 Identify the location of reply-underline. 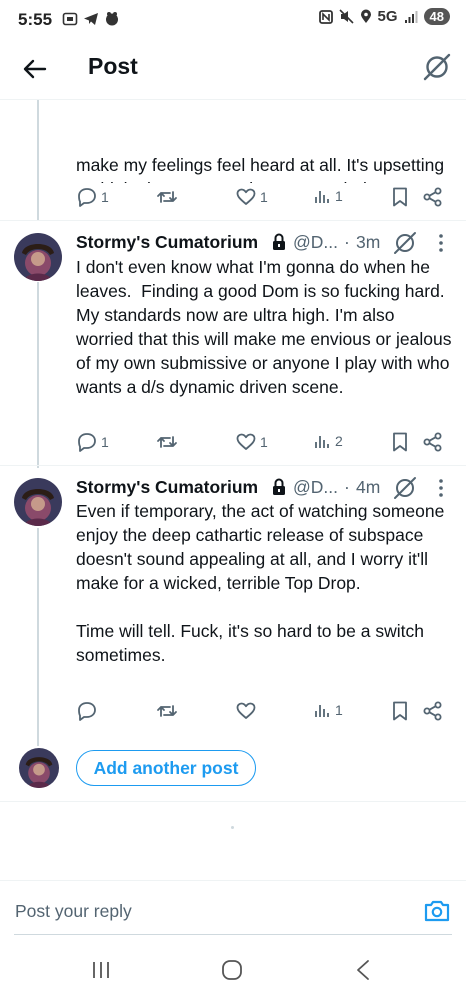
(233, 934).